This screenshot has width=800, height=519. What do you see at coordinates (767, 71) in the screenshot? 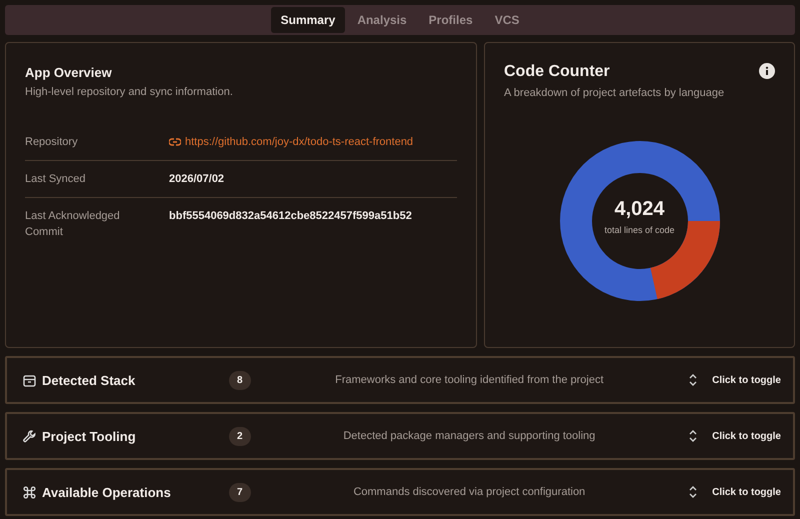
I see `info-icon` at bounding box center [767, 71].